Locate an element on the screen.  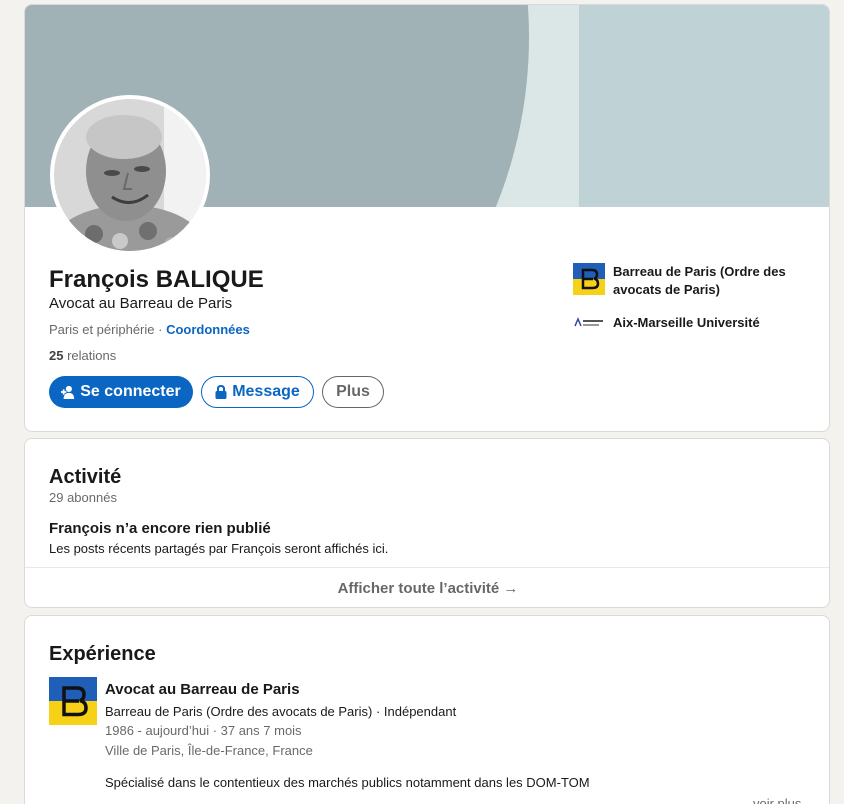
profile-headline: Avocat au Barreau de Paris is located at coordinates (141, 303).